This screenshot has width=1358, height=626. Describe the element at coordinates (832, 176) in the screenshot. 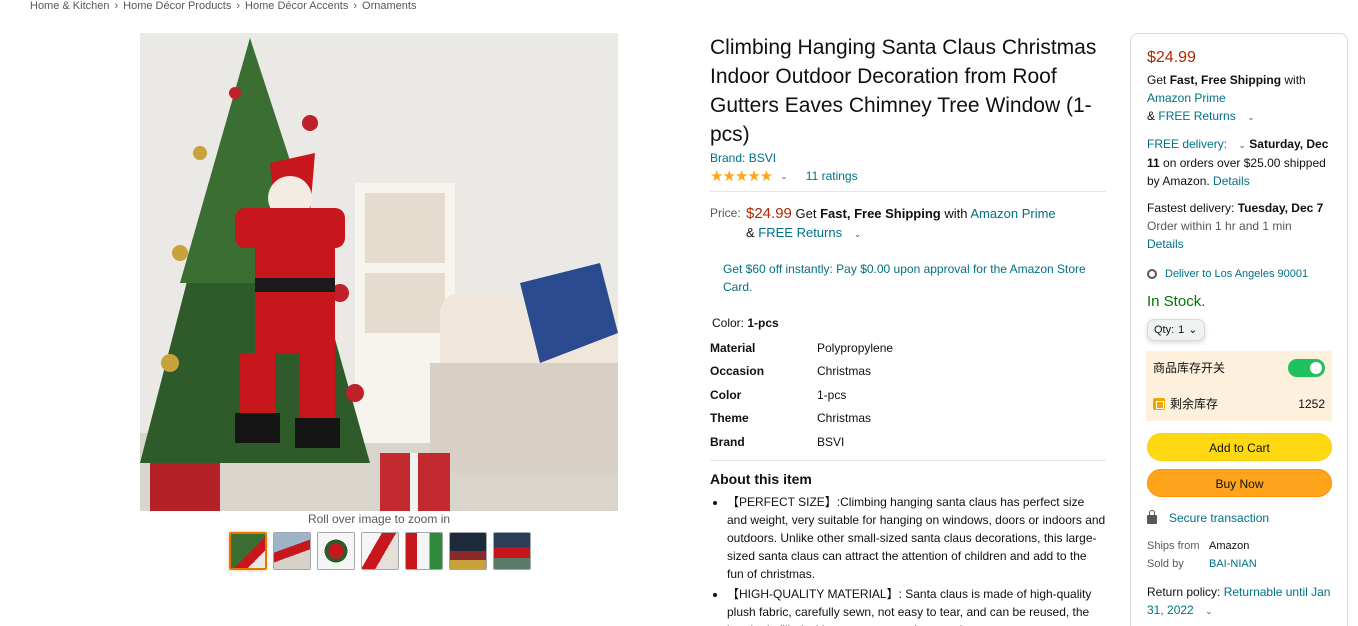

I see `ratings-count-link: 11 ratings` at that location.